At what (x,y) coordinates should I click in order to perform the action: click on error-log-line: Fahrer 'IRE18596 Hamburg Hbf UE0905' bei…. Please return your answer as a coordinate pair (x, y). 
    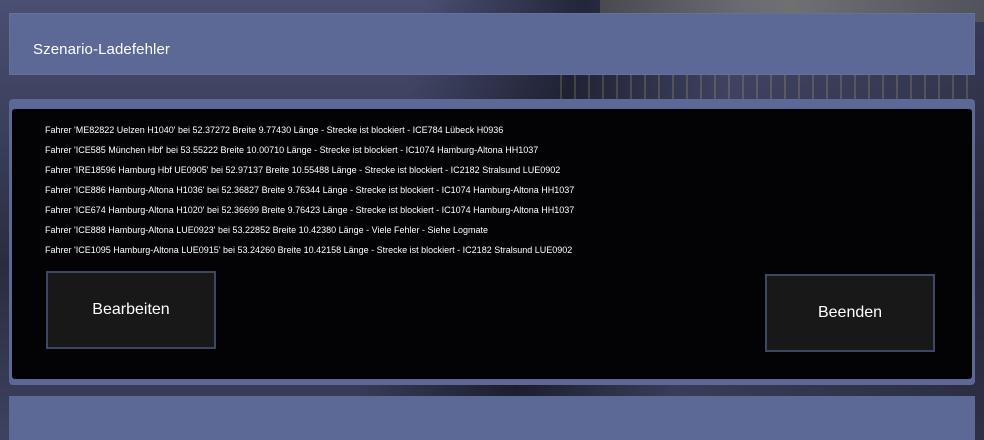
    Looking at the image, I should click on (303, 170).